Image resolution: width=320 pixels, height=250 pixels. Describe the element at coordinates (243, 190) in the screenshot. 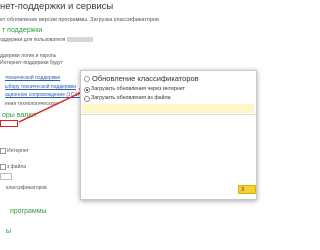

I see `dialog-next-label: З` at that location.